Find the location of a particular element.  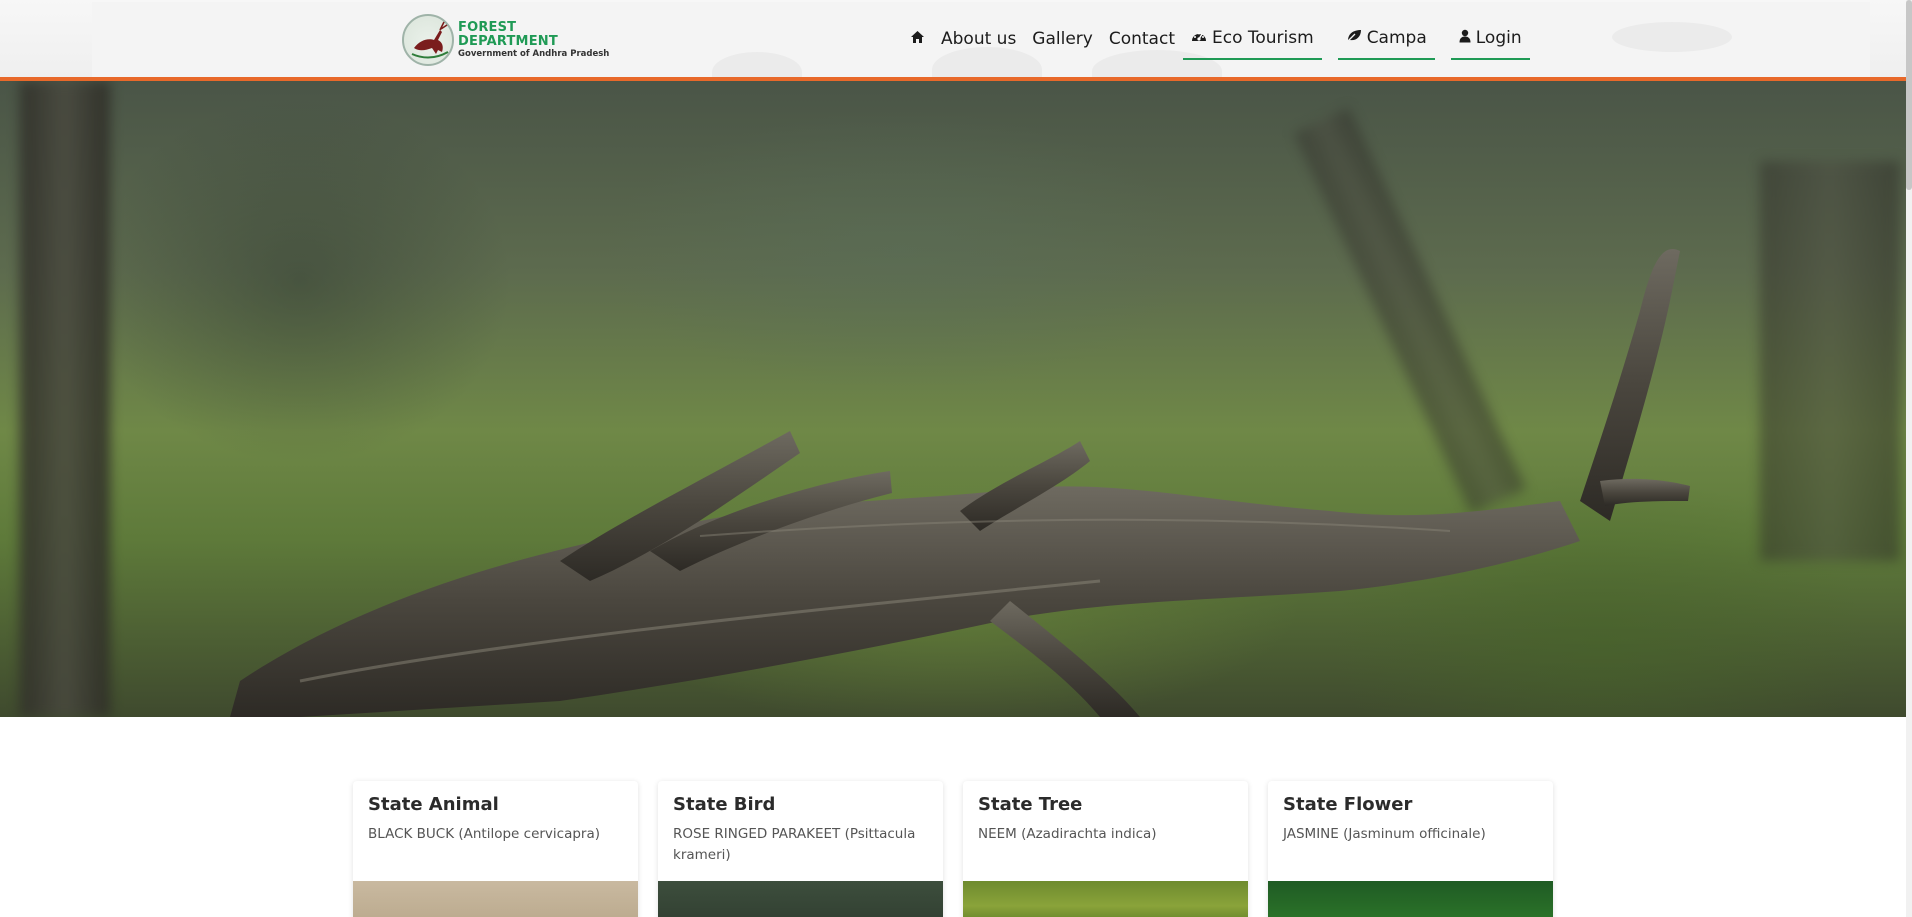

nav-home is located at coordinates (917, 39).